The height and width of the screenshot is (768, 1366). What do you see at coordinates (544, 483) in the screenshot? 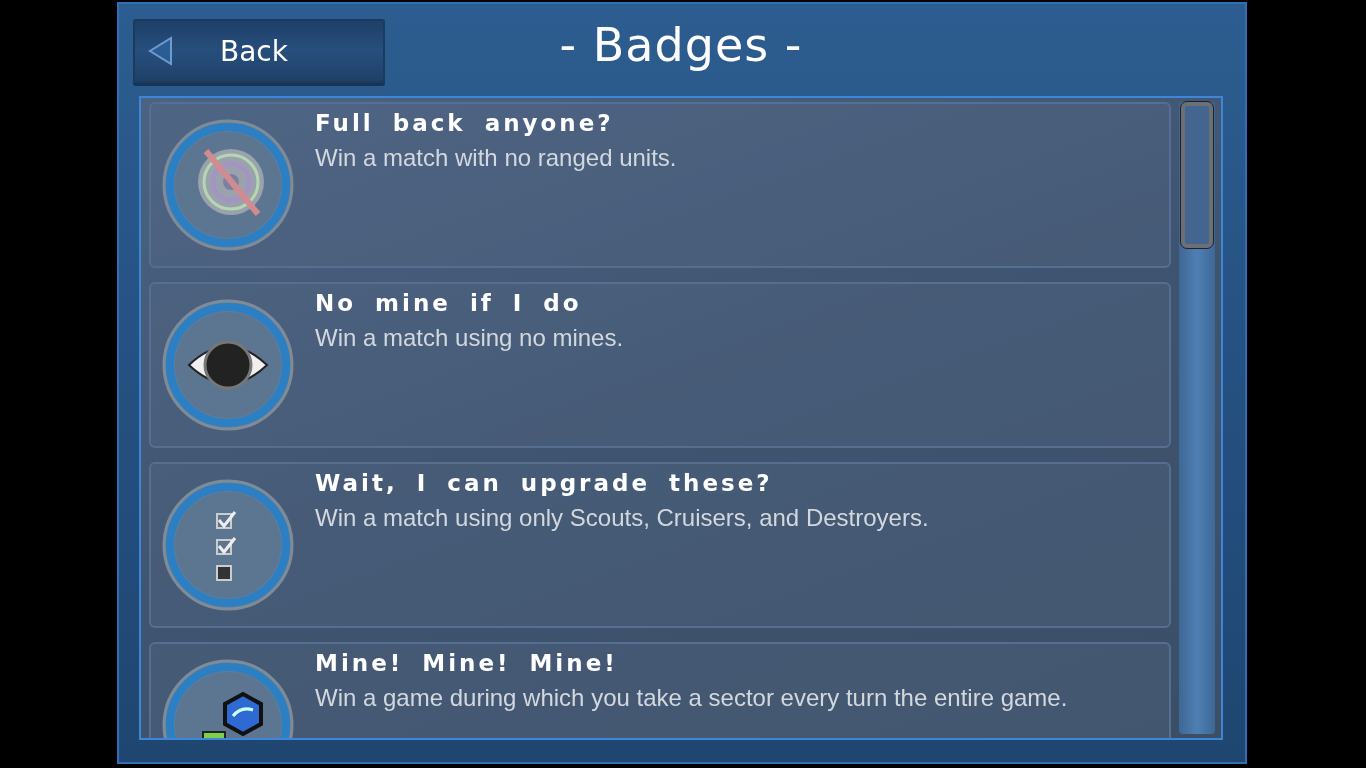
I see `badge-title: Wait, I can upgrade these?` at bounding box center [544, 483].